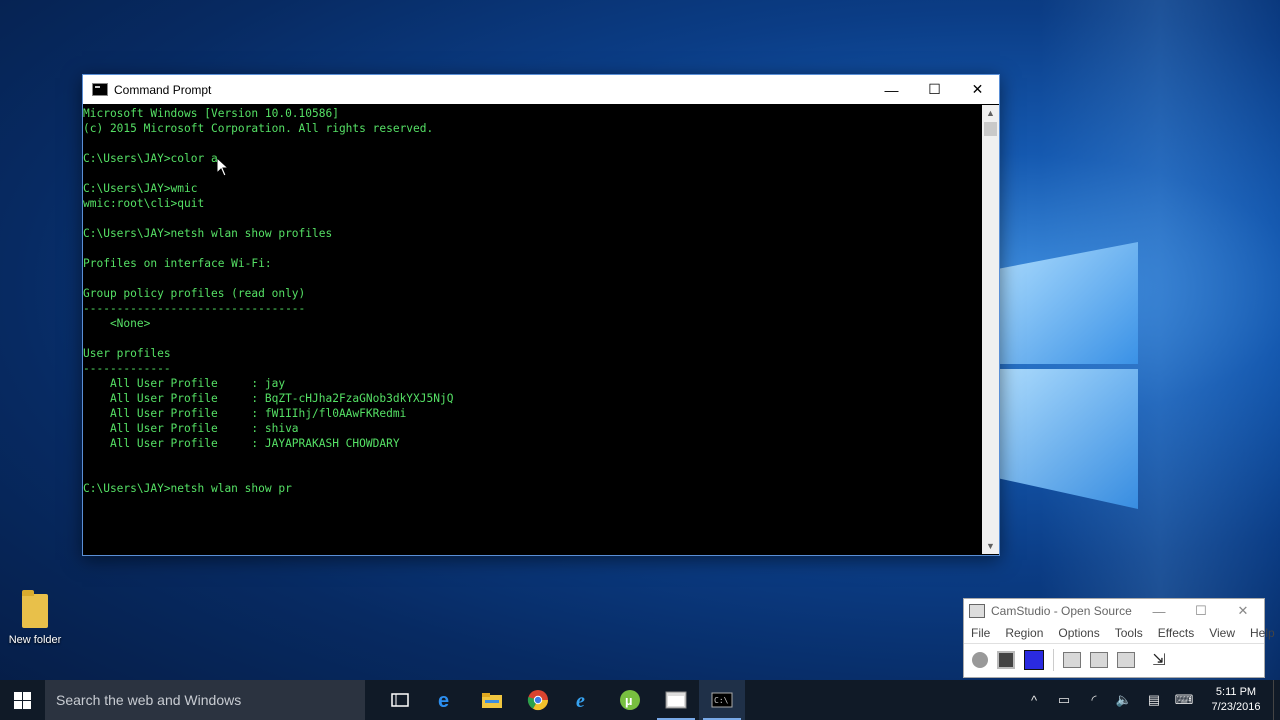 The image size is (1280, 720). I want to click on camstudio-title: CamStudio - Open Source, so click(1061, 611).